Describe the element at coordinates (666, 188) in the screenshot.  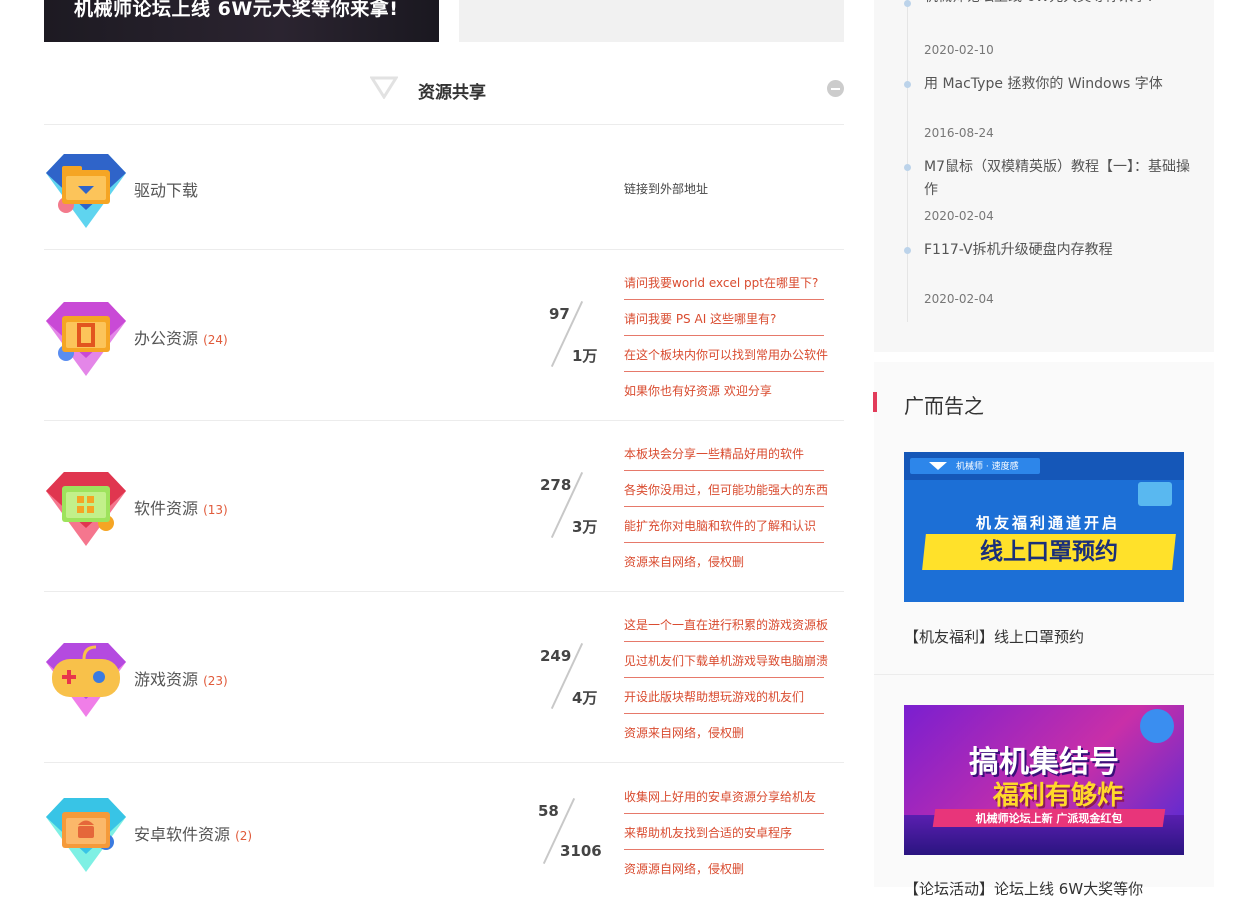
I see `external-link-note: 链接到外部地址` at that location.